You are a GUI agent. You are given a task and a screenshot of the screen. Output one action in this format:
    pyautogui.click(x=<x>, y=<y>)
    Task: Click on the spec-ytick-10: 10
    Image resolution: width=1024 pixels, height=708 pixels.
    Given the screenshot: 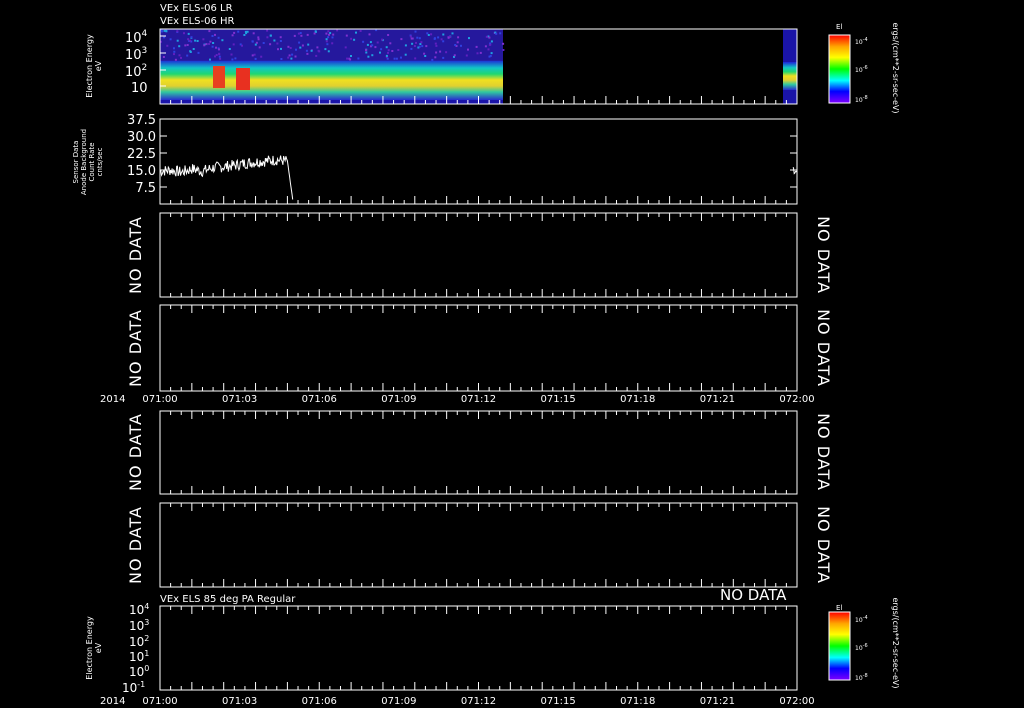 What is the action you would take?
    pyautogui.click(x=139, y=88)
    